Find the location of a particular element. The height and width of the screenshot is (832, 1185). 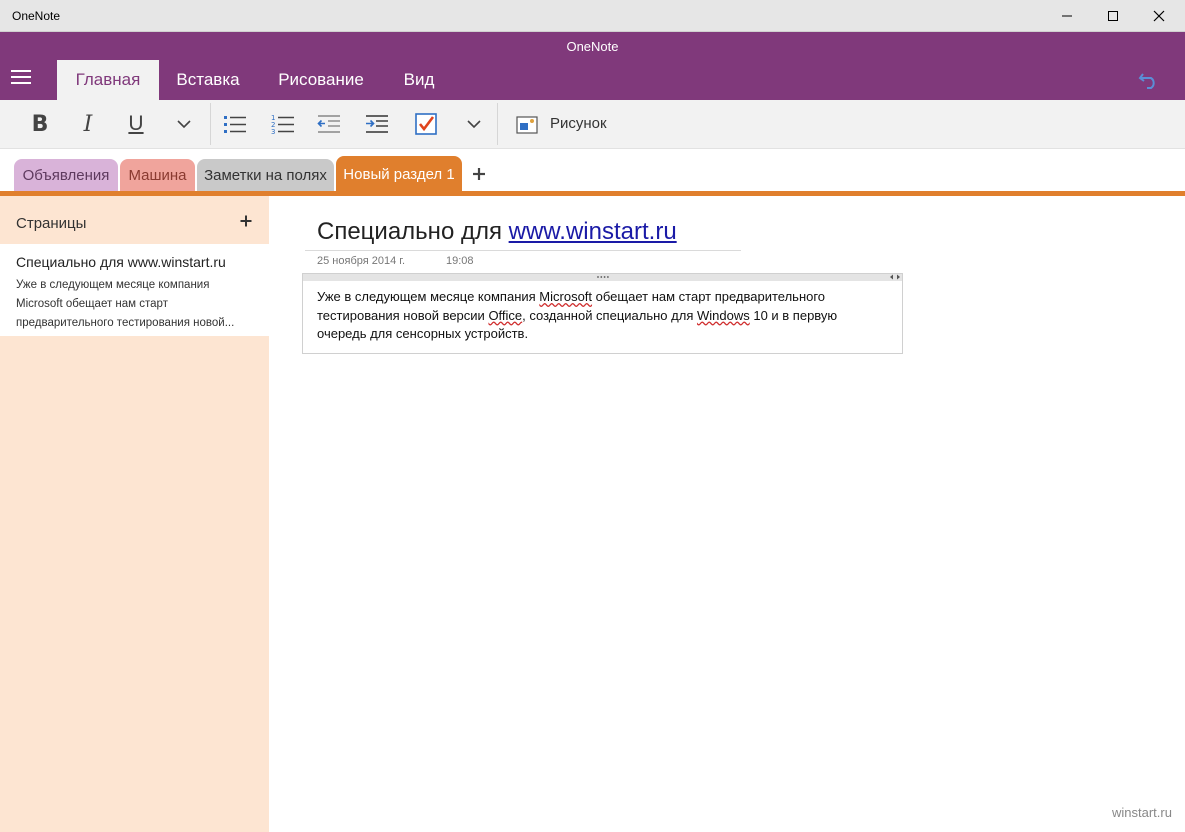

app-header: OneNote Главная Вставка Рисование Вид is located at coordinates (592, 66).